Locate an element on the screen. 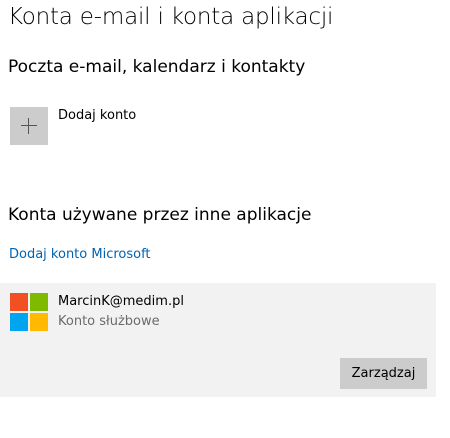 The image size is (450, 438). manage-button: Zarządzaj is located at coordinates (383, 373).